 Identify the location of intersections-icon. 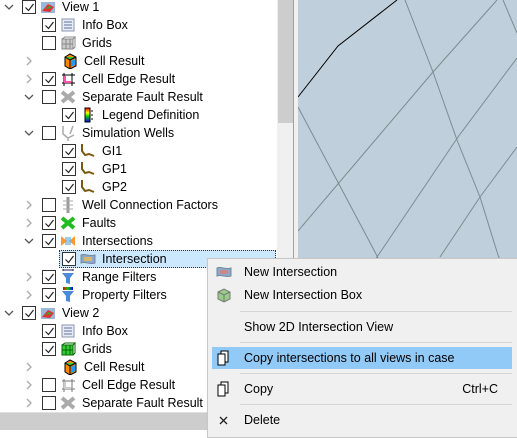
(68, 241).